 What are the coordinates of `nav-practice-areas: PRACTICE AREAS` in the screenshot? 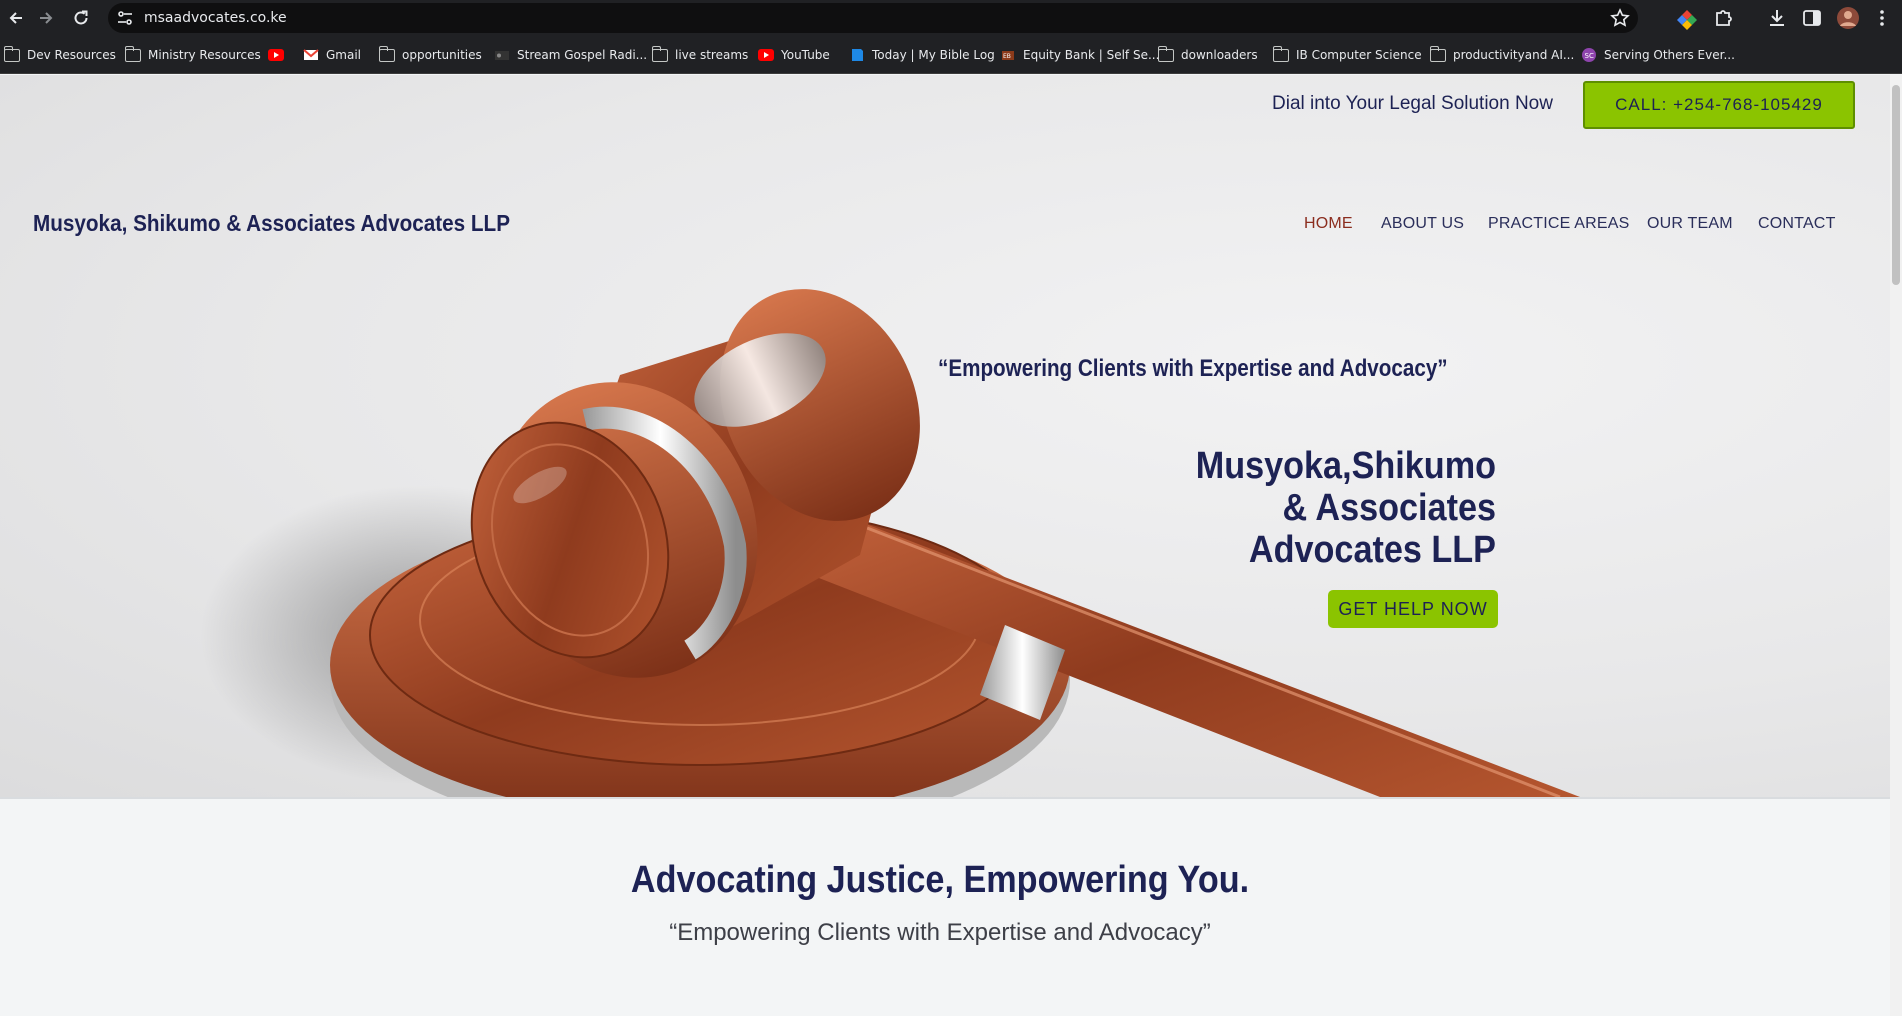 It's located at (1559, 224).